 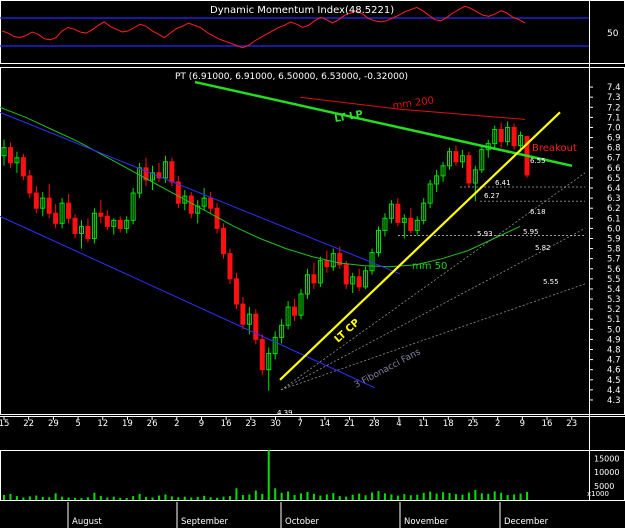 What do you see at coordinates (614, 260) in the screenshot?
I see `price-y-tick-label: 5.7` at bounding box center [614, 260].